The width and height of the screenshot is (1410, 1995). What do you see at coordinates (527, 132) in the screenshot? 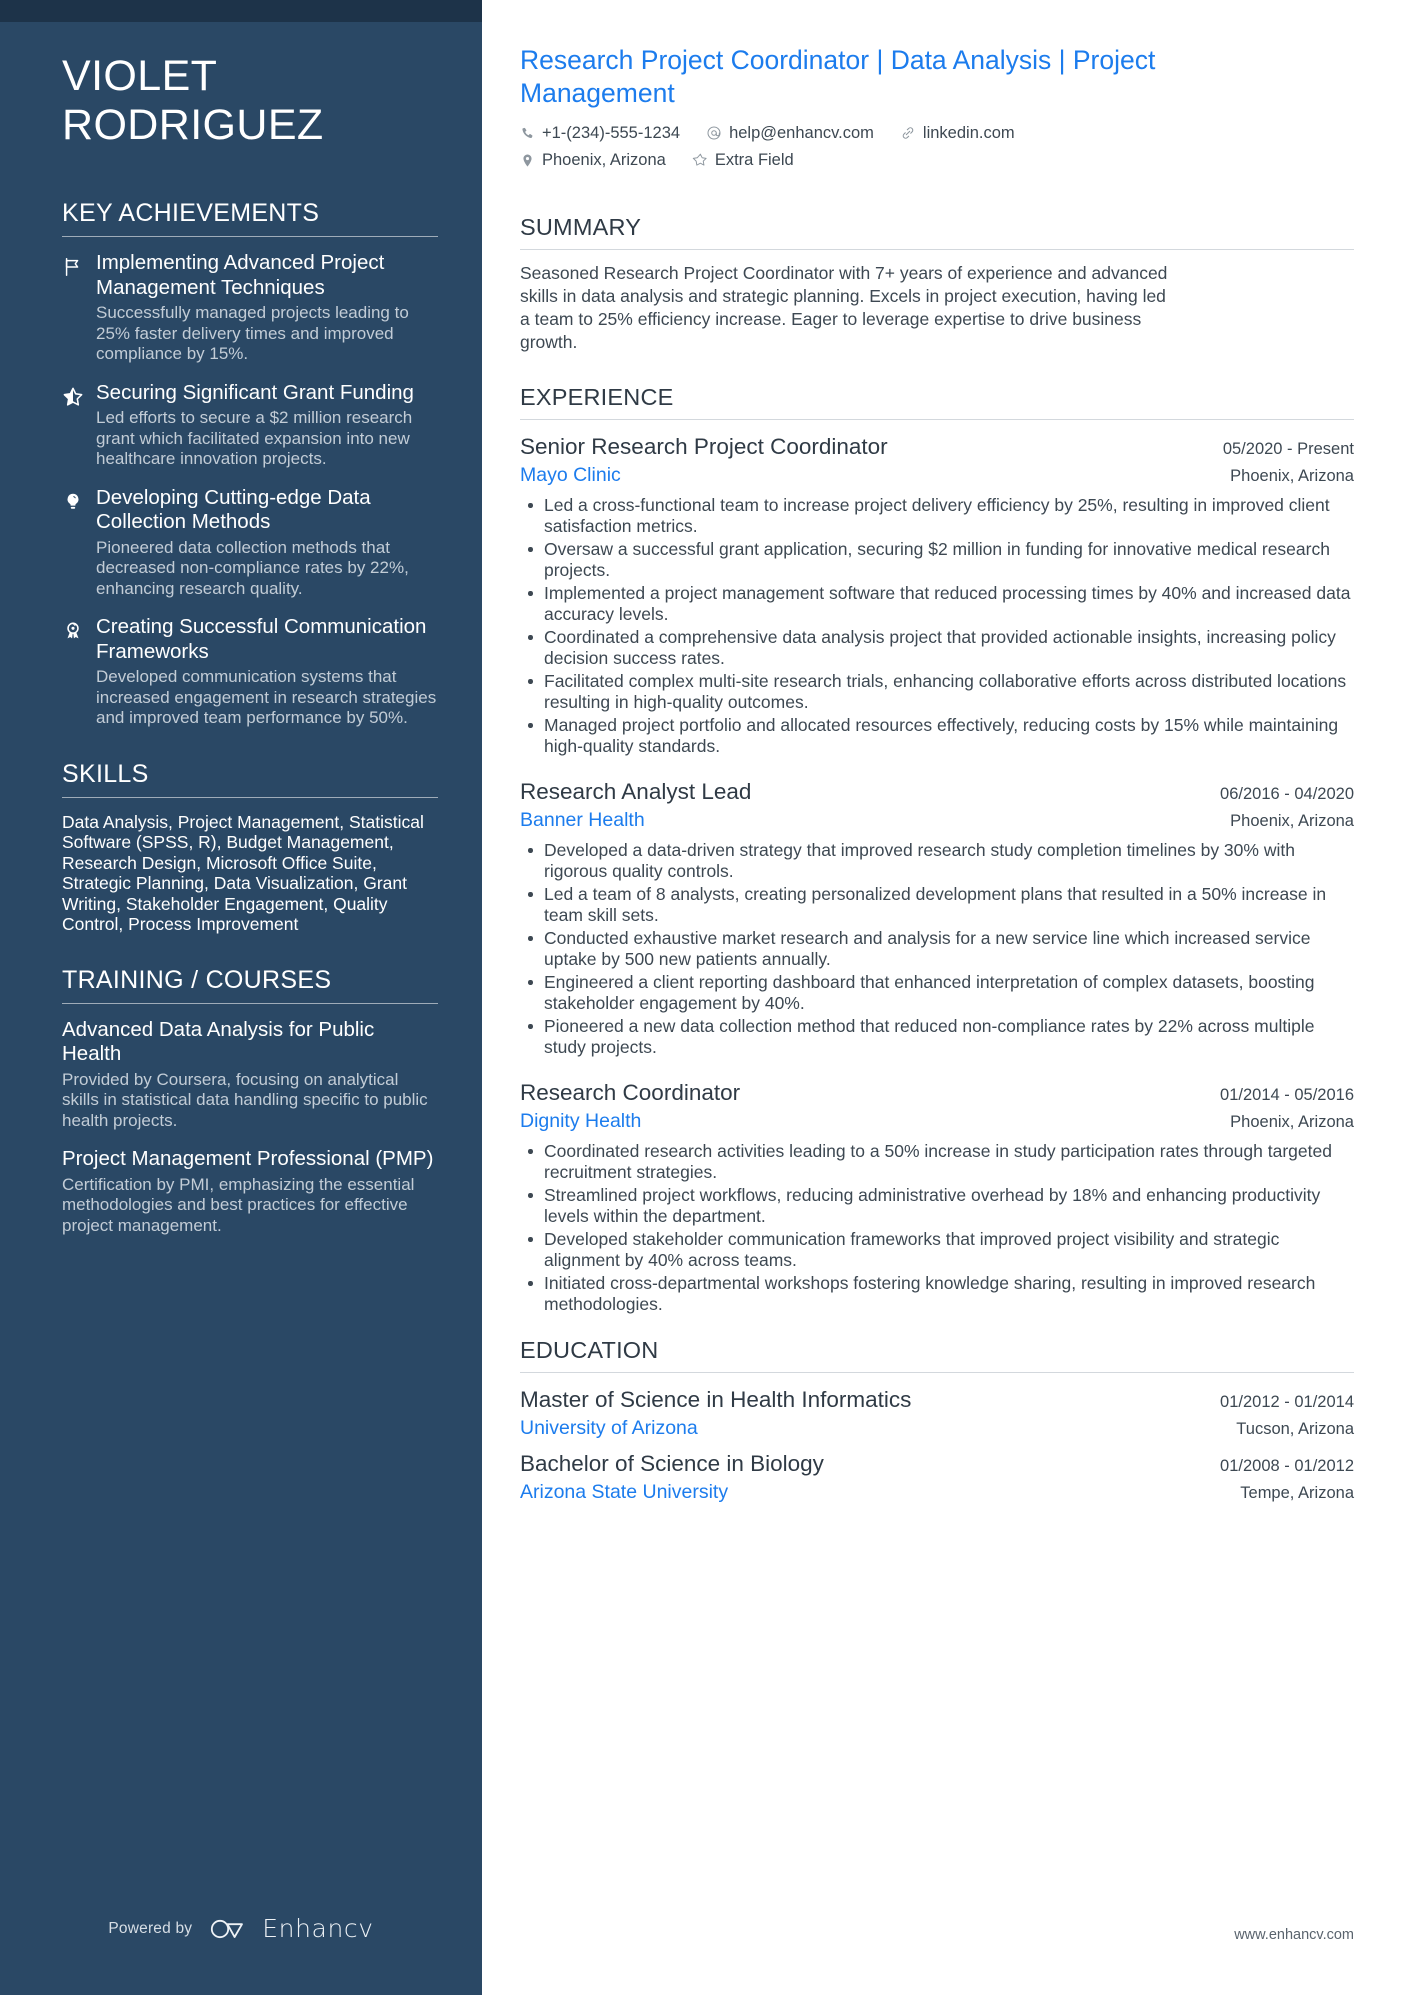
I see `phone-icon` at bounding box center [527, 132].